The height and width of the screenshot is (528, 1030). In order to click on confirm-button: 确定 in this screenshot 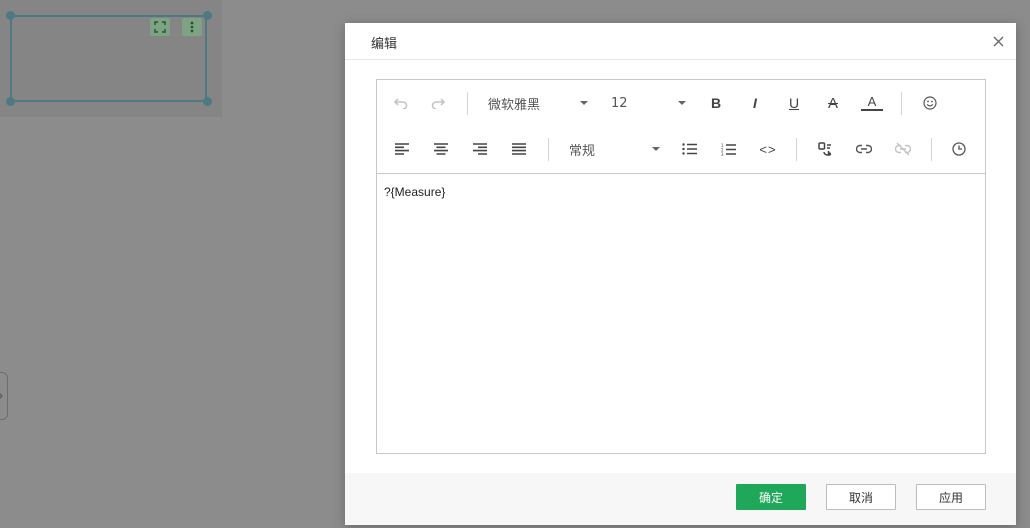, I will do `click(771, 497)`.